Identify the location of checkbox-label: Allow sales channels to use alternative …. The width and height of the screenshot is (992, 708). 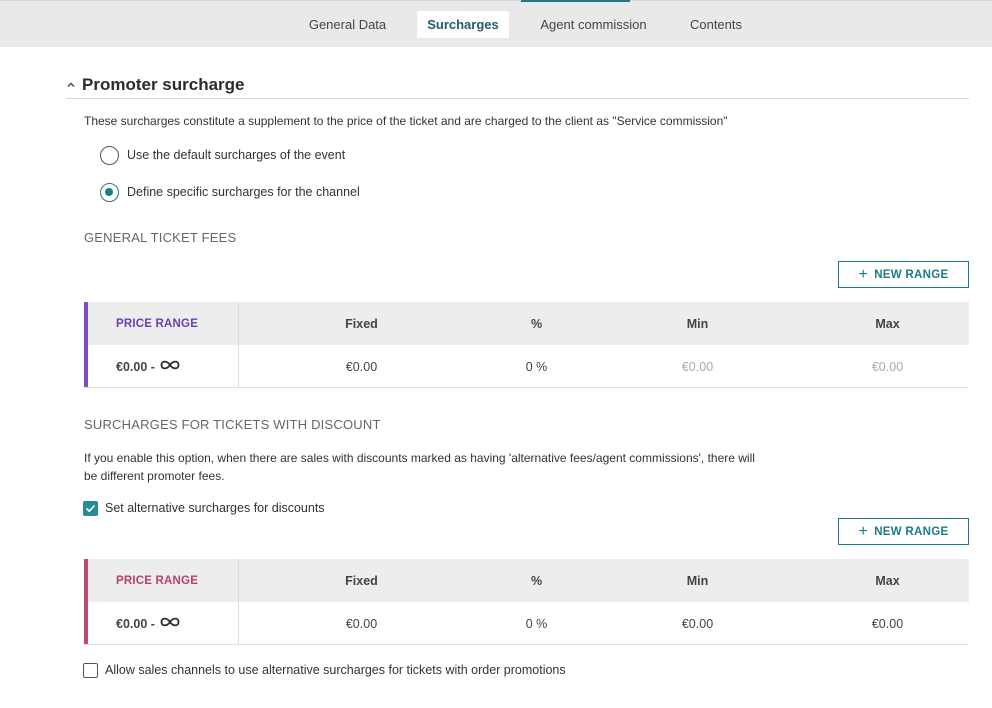
(335, 670).